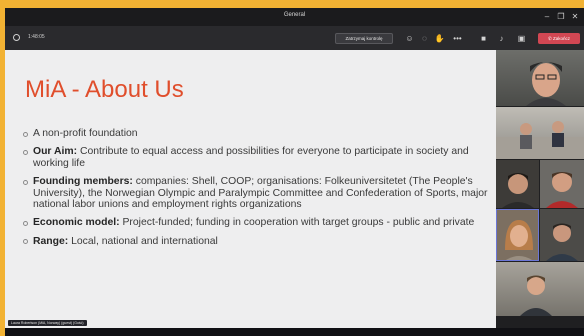 This screenshot has width=584, height=336. I want to click on video-gallery, so click(540, 189).